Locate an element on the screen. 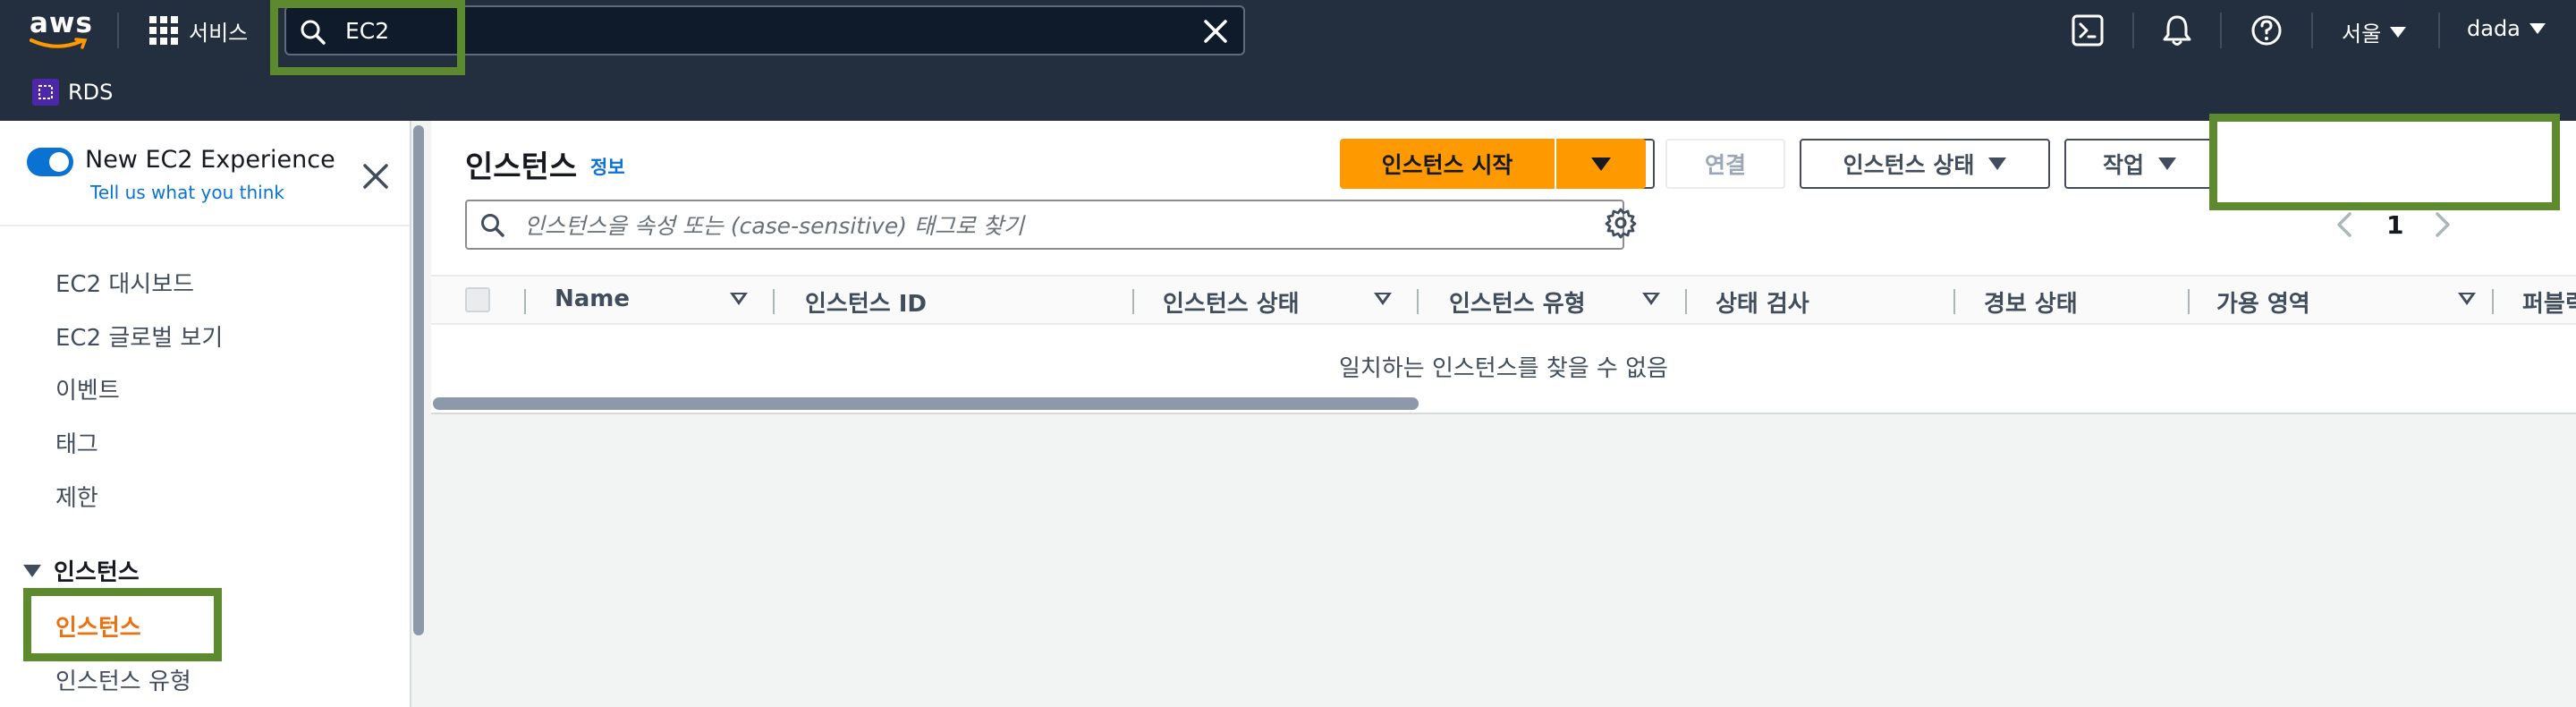 The height and width of the screenshot is (707, 2576). aws-logo-text: aws is located at coordinates (62, 23).